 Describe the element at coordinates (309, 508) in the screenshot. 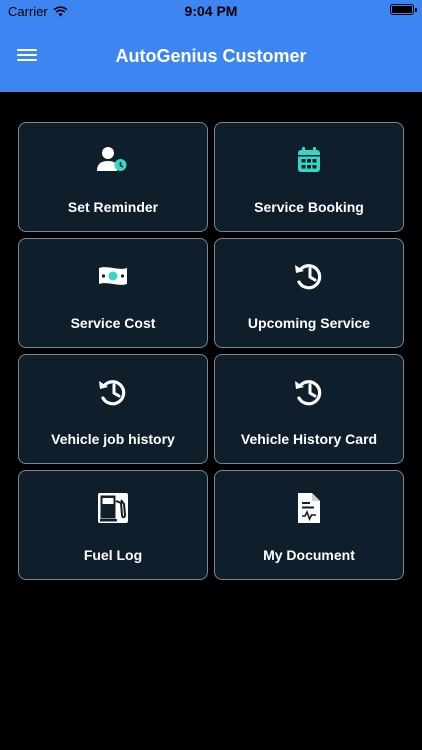

I see `document-icon` at that location.